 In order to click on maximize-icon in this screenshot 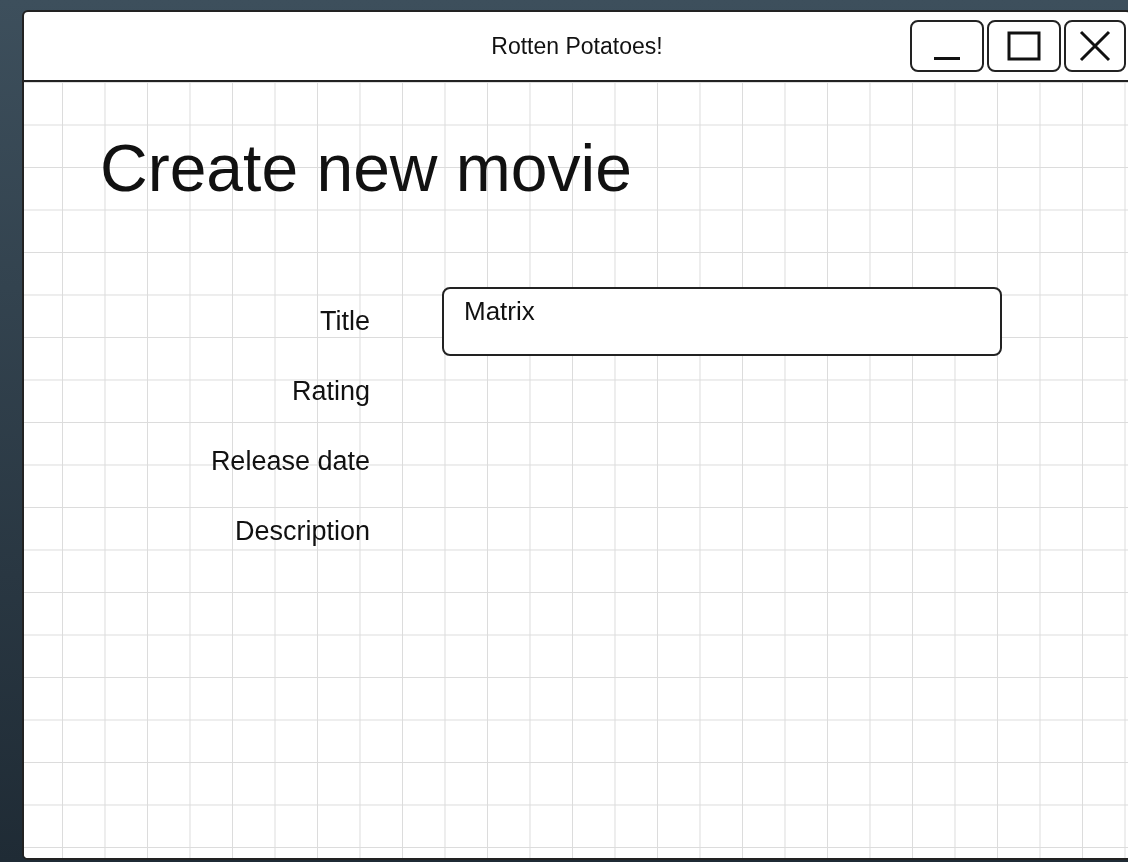, I will do `click(1024, 46)`.